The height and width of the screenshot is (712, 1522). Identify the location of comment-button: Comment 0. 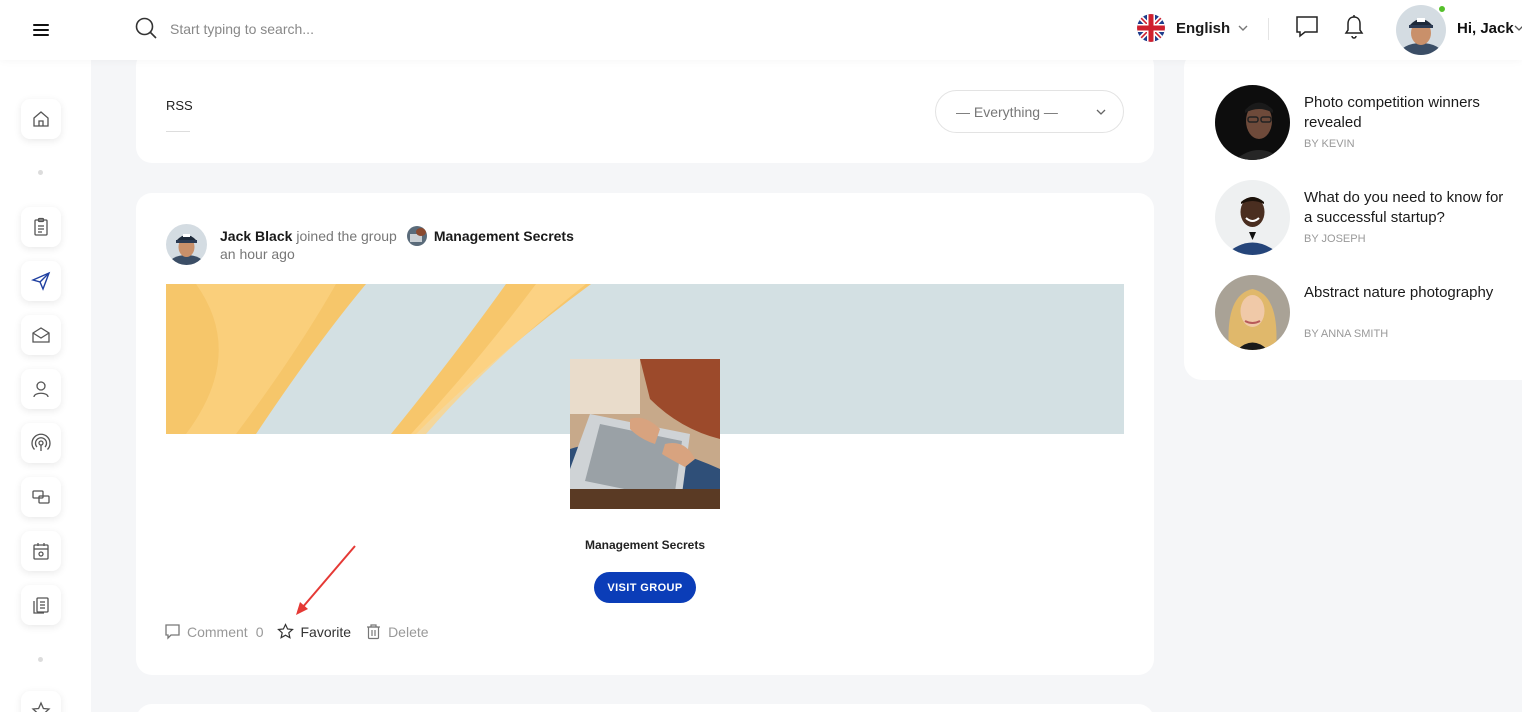
(213, 631).